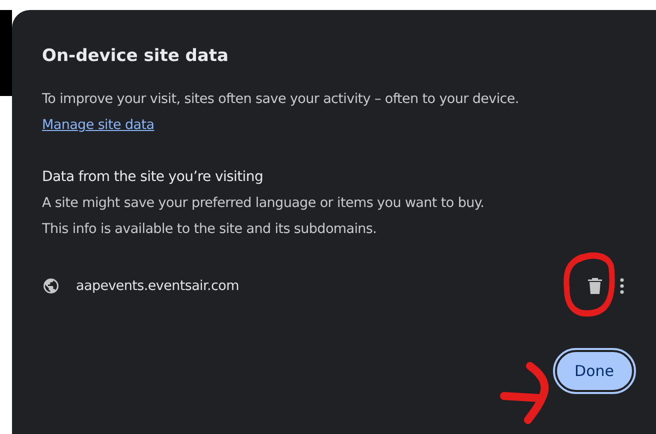  Describe the element at coordinates (158, 286) in the screenshot. I see `site-domain: aapevents.eventsair.com` at that location.